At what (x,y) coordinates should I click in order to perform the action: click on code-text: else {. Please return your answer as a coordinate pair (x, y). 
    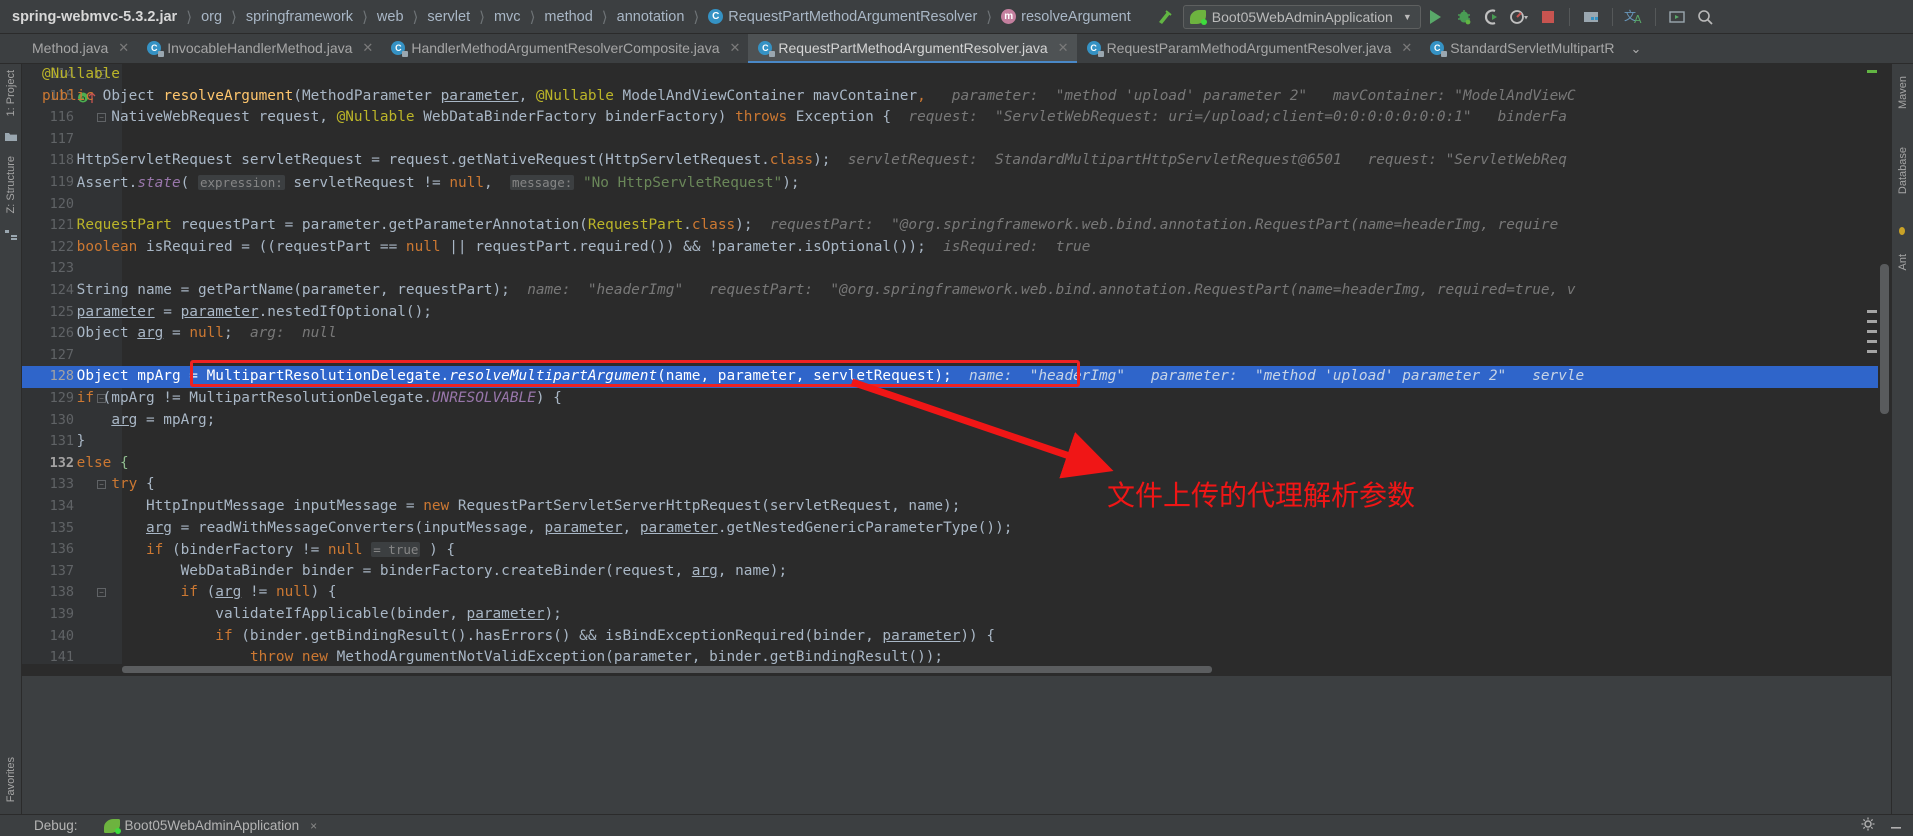
    Looking at the image, I should click on (102, 462).